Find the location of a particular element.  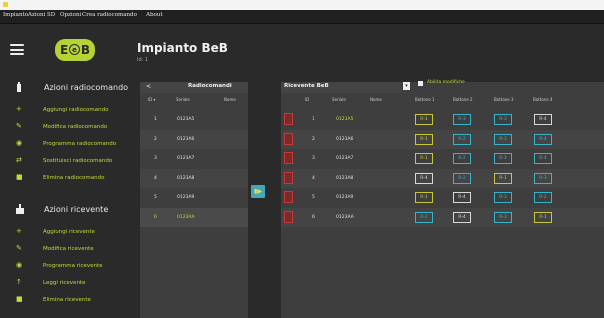

remote-item-label: Aggiungi radiocomando is located at coordinates (76, 110).